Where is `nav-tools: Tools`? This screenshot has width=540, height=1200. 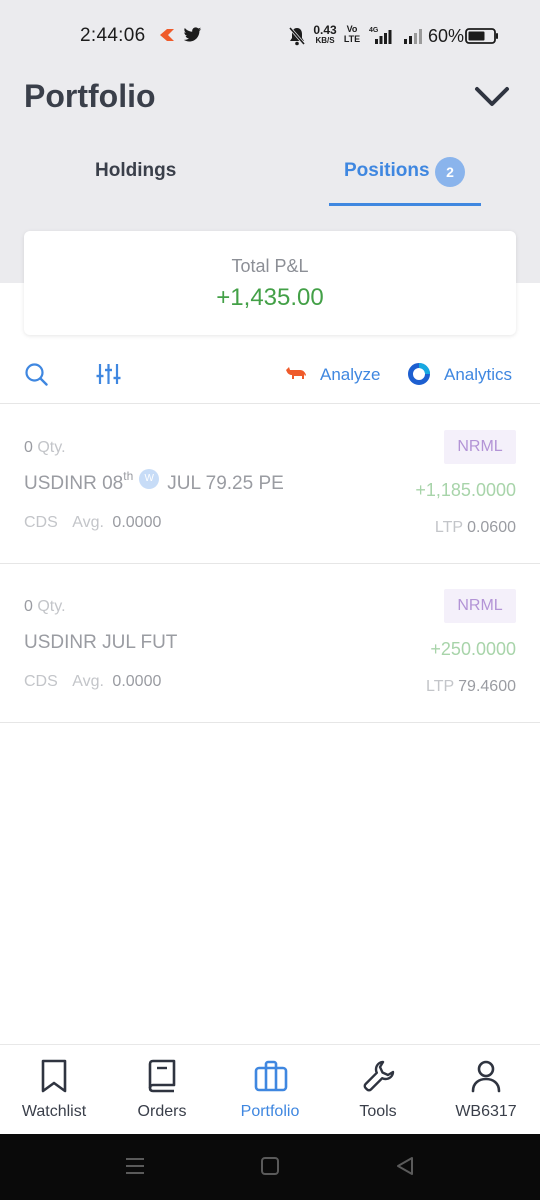
nav-tools: Tools is located at coordinates (378, 1090).